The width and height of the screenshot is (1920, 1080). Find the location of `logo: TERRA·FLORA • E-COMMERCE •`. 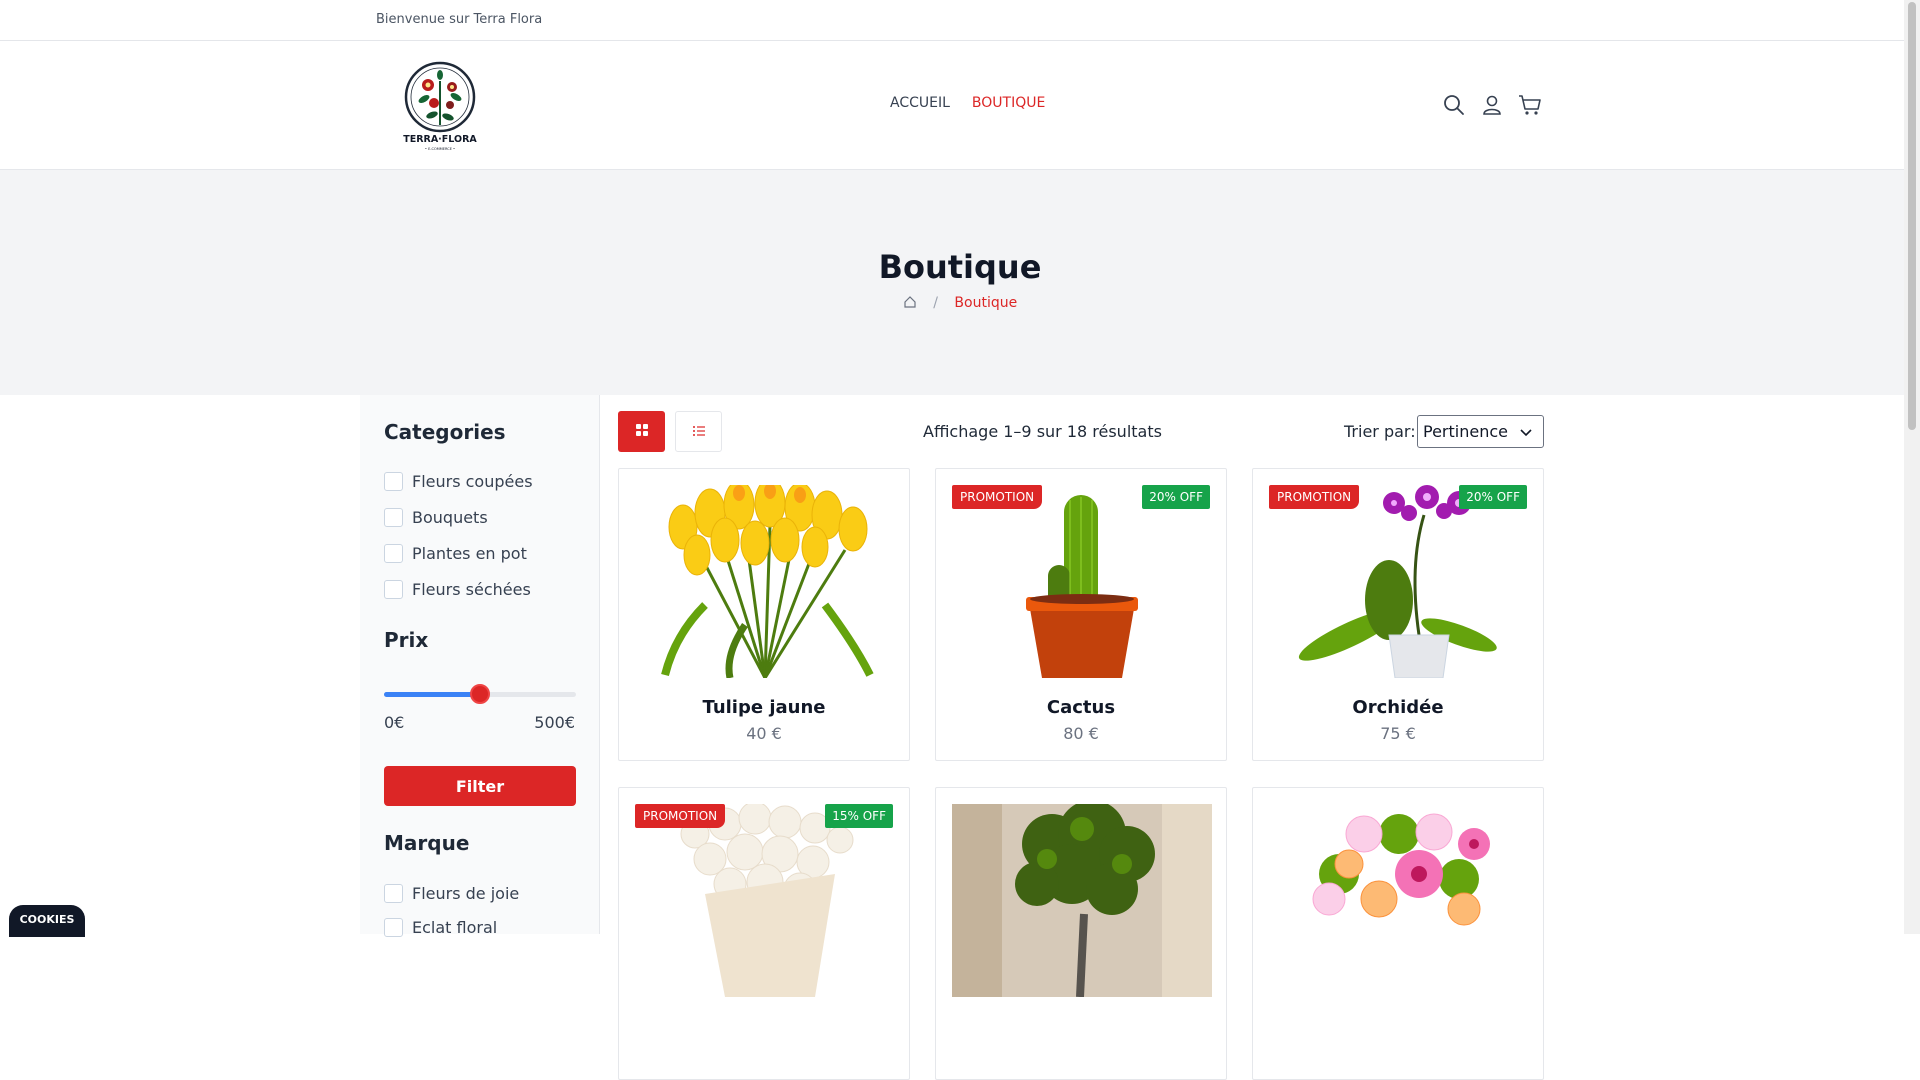

logo: TERRA·FLORA • E-COMMERCE • is located at coordinates (440, 106).